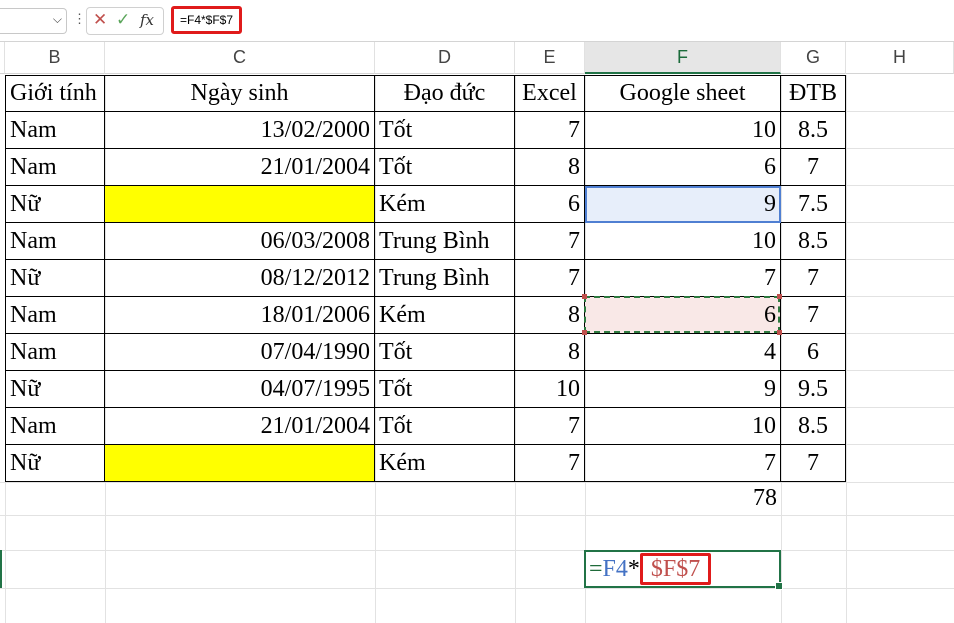 The image size is (954, 623). I want to click on cell-google-sheet: 4, so click(683, 352).